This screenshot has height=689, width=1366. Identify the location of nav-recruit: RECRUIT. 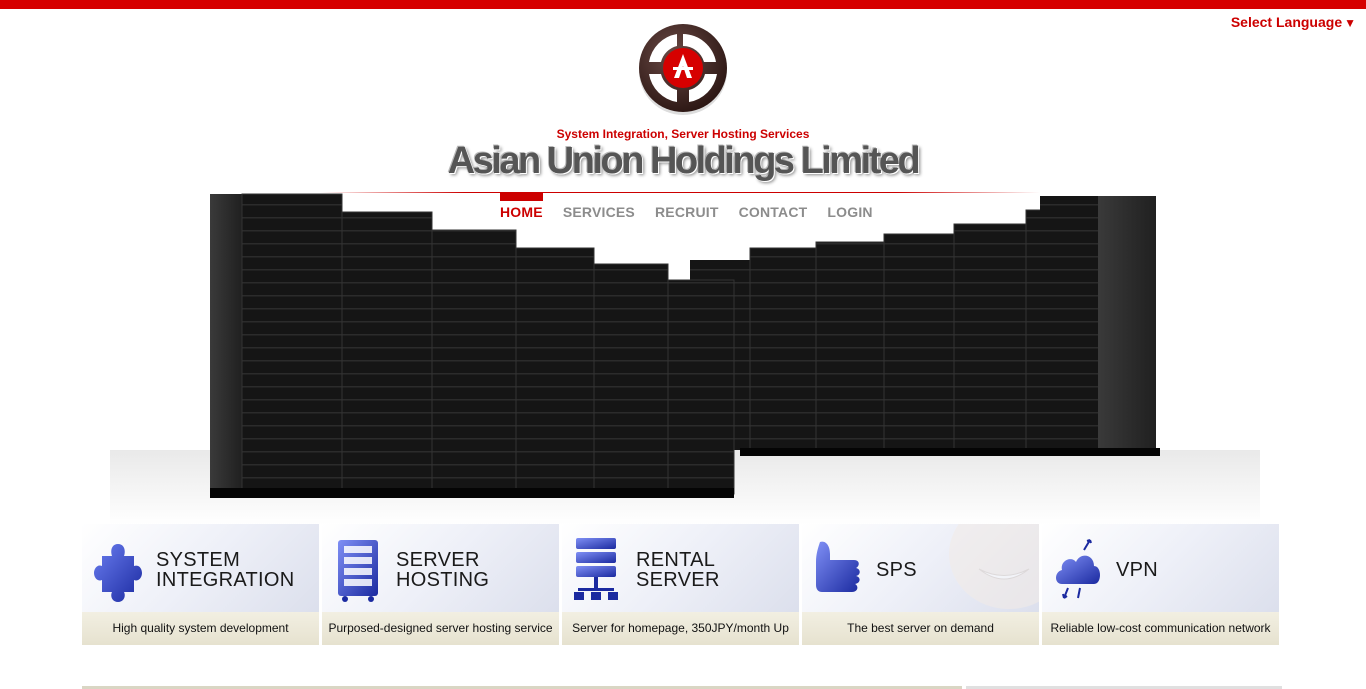
(687, 208).